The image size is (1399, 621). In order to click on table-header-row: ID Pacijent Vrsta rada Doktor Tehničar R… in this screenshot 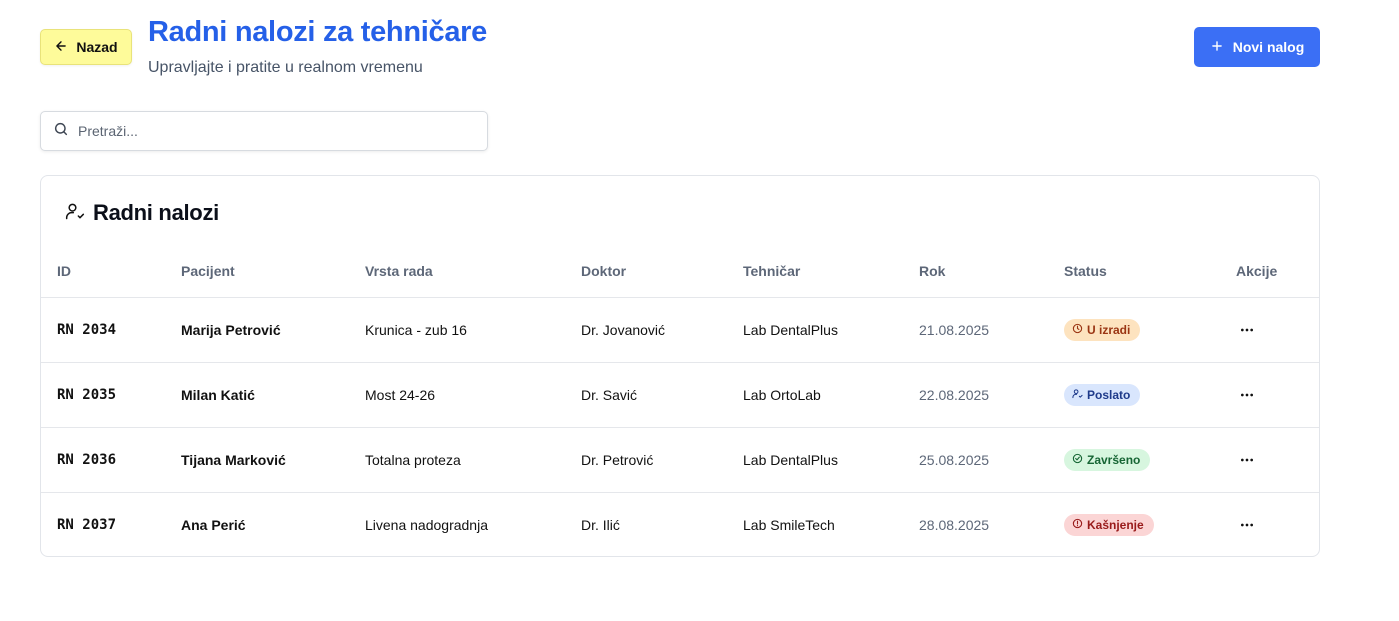, I will do `click(680, 271)`.